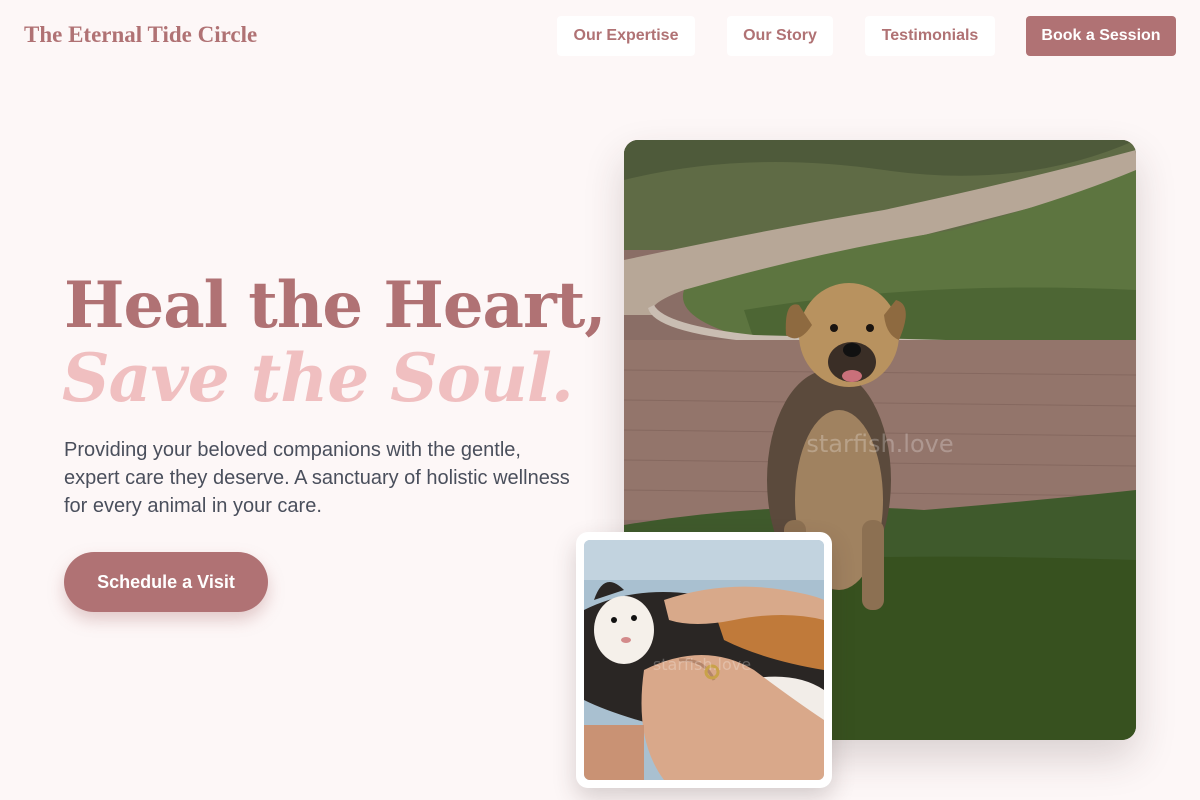 Image resolution: width=1200 pixels, height=800 pixels. I want to click on book-session-button: Book a Session, so click(1101, 36).